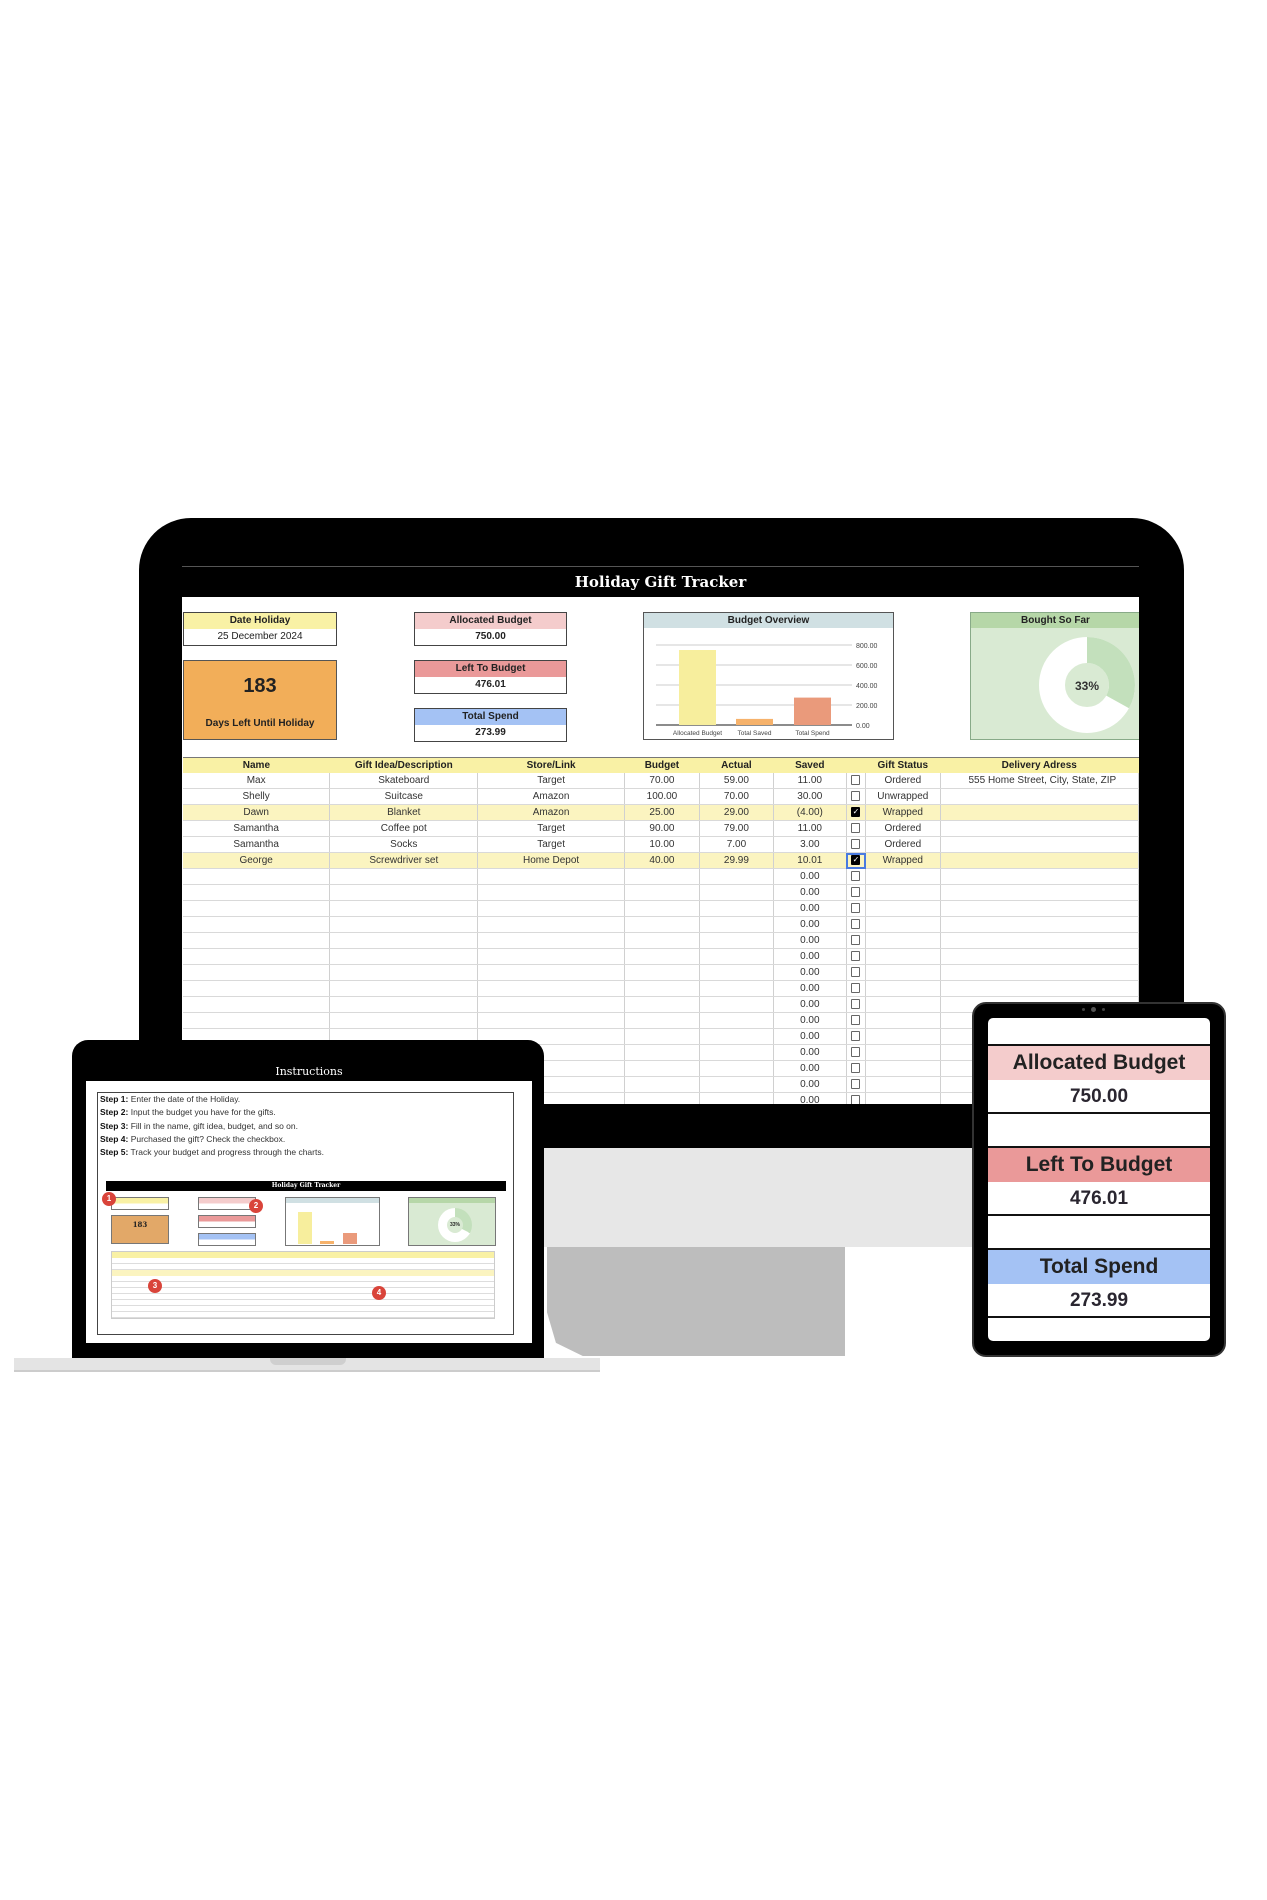  Describe the element at coordinates (902, 765) in the screenshot. I see `column-header: Gift Status` at that location.